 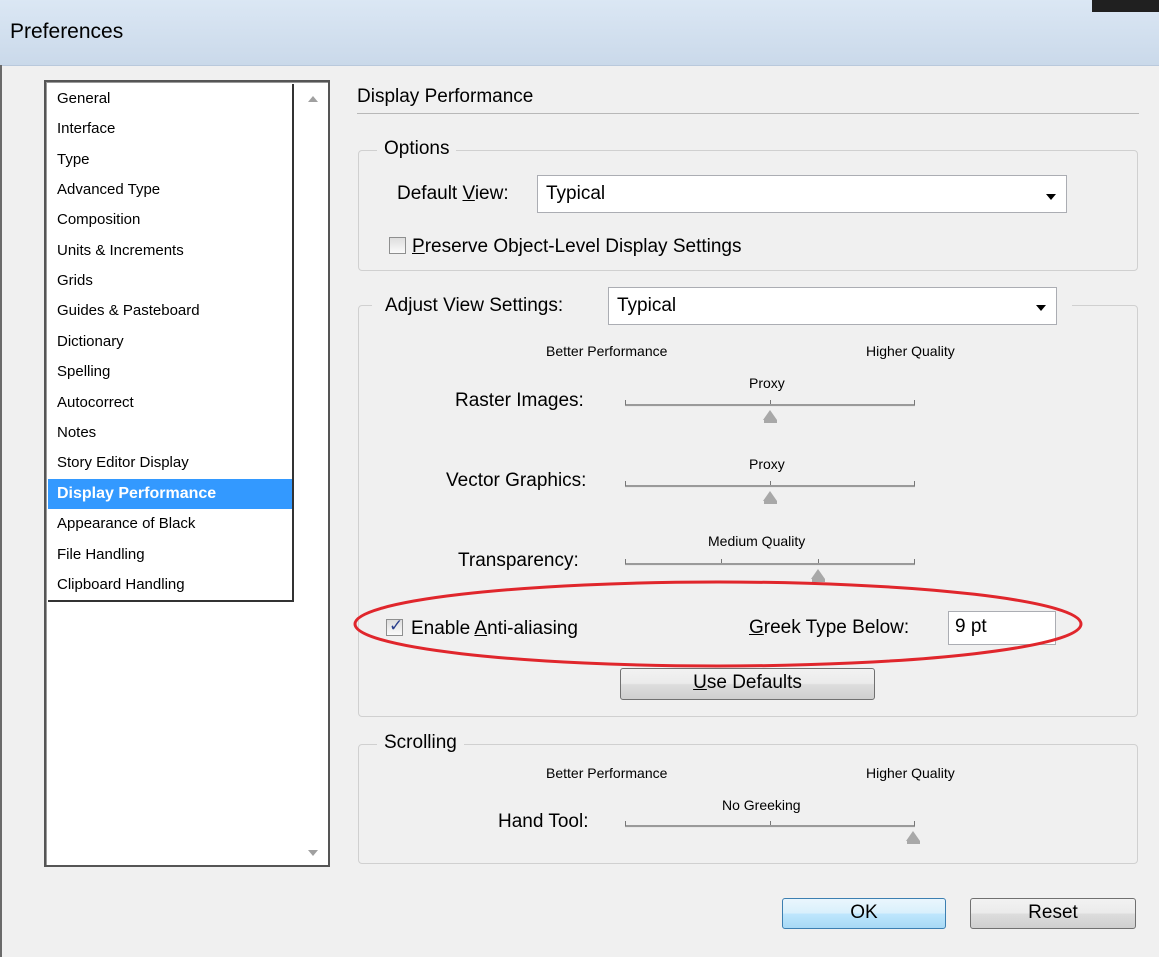 What do you see at coordinates (864, 913) in the screenshot?
I see `ok-button: OK` at bounding box center [864, 913].